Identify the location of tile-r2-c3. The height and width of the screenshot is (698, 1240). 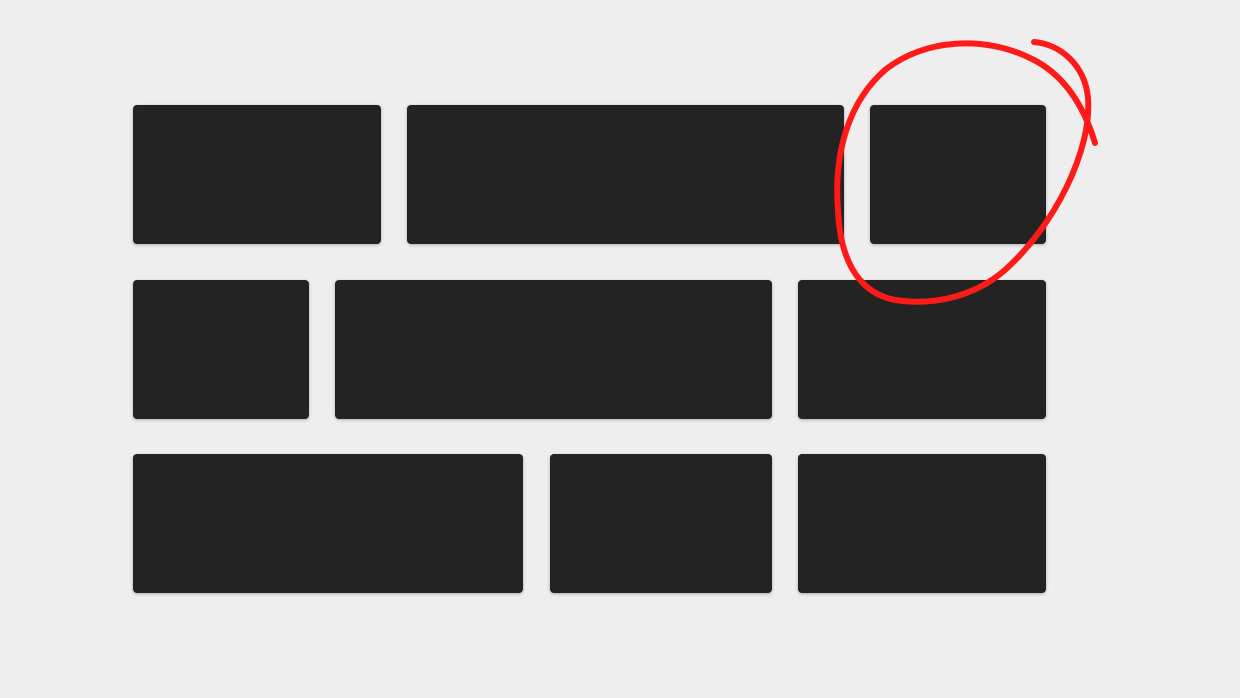
(922, 349).